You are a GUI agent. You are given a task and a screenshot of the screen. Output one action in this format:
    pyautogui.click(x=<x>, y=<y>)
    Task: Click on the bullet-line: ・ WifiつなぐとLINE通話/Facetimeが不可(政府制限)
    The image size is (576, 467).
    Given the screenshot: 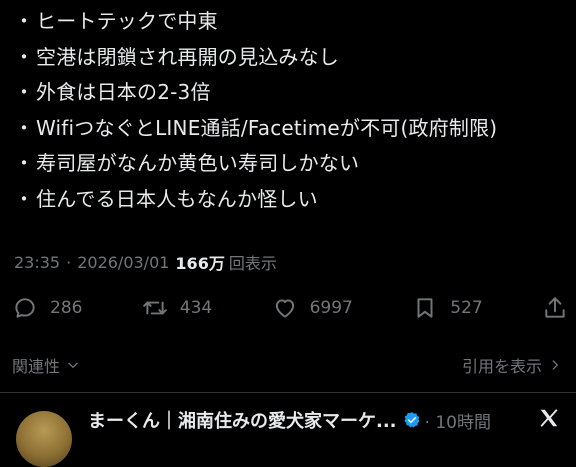 What is the action you would take?
    pyautogui.click(x=292, y=127)
    